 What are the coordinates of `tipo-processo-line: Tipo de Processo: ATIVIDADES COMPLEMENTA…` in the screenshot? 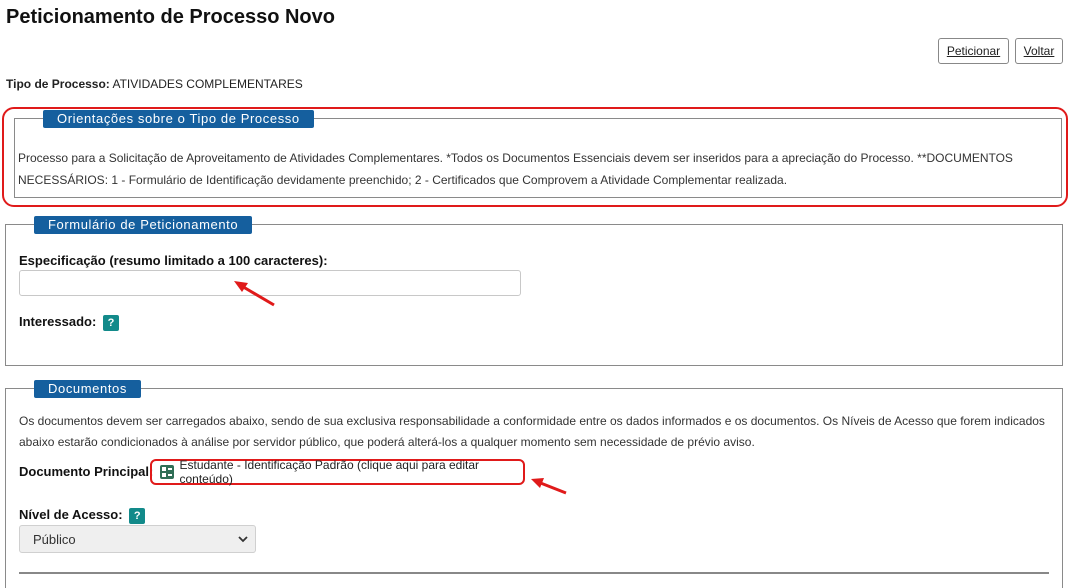 It's located at (154, 84).